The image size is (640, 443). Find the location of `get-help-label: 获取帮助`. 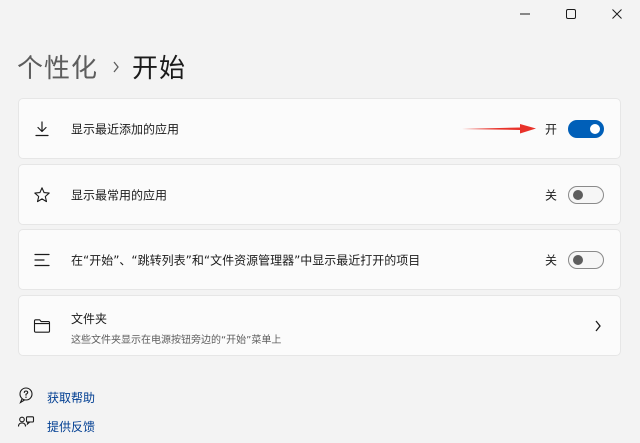

get-help-label: 获取帮助 is located at coordinates (71, 397).